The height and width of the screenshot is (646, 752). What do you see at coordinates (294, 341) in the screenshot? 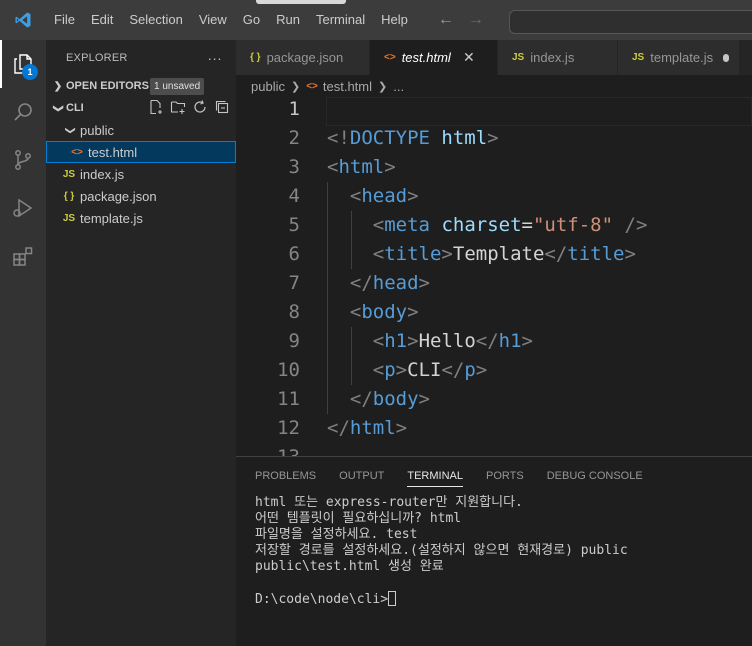
I see `line-number: 9` at bounding box center [294, 341].